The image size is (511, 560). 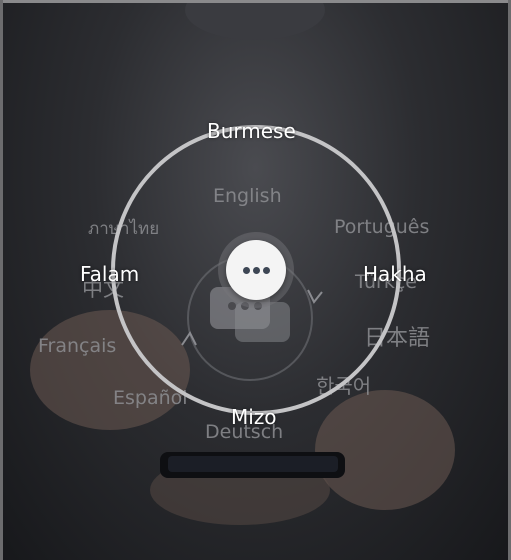 What do you see at coordinates (109, 274) in the screenshot?
I see `language-option-falam: Falam` at bounding box center [109, 274].